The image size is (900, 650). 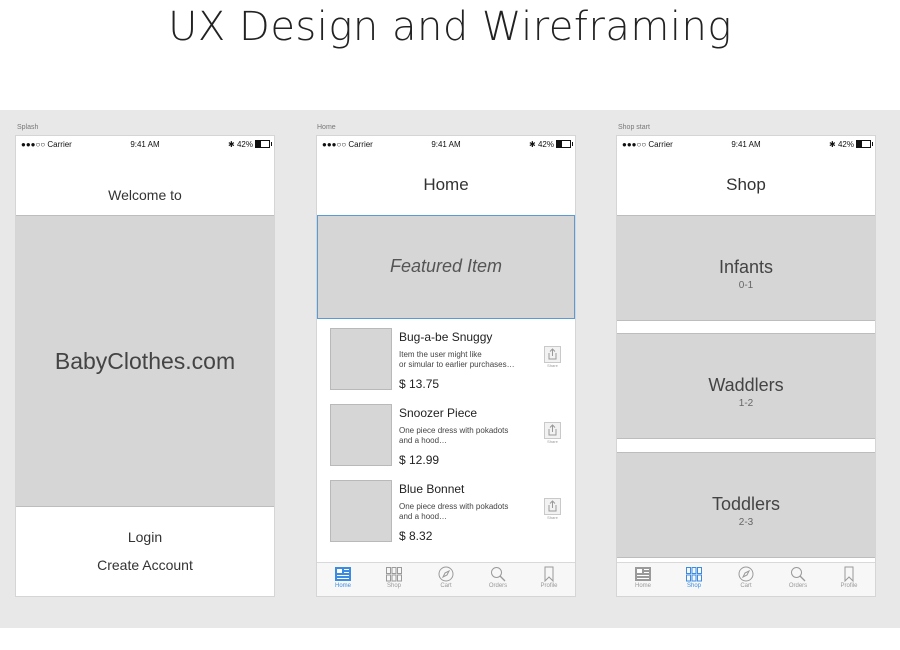 I want to click on nav-title: Home, so click(x=446, y=184).